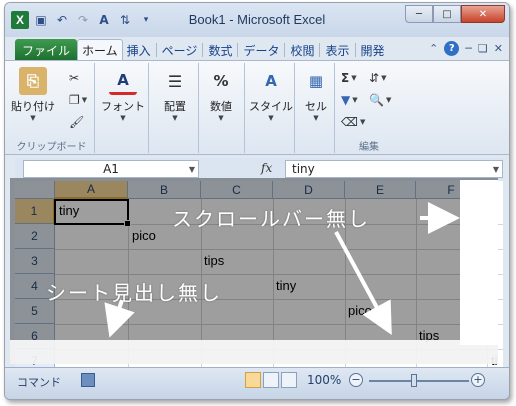 Image resolution: width=516 pixels, height=406 pixels. Describe the element at coordinates (253, 380) in the screenshot. I see `normal-view-icon` at that location.